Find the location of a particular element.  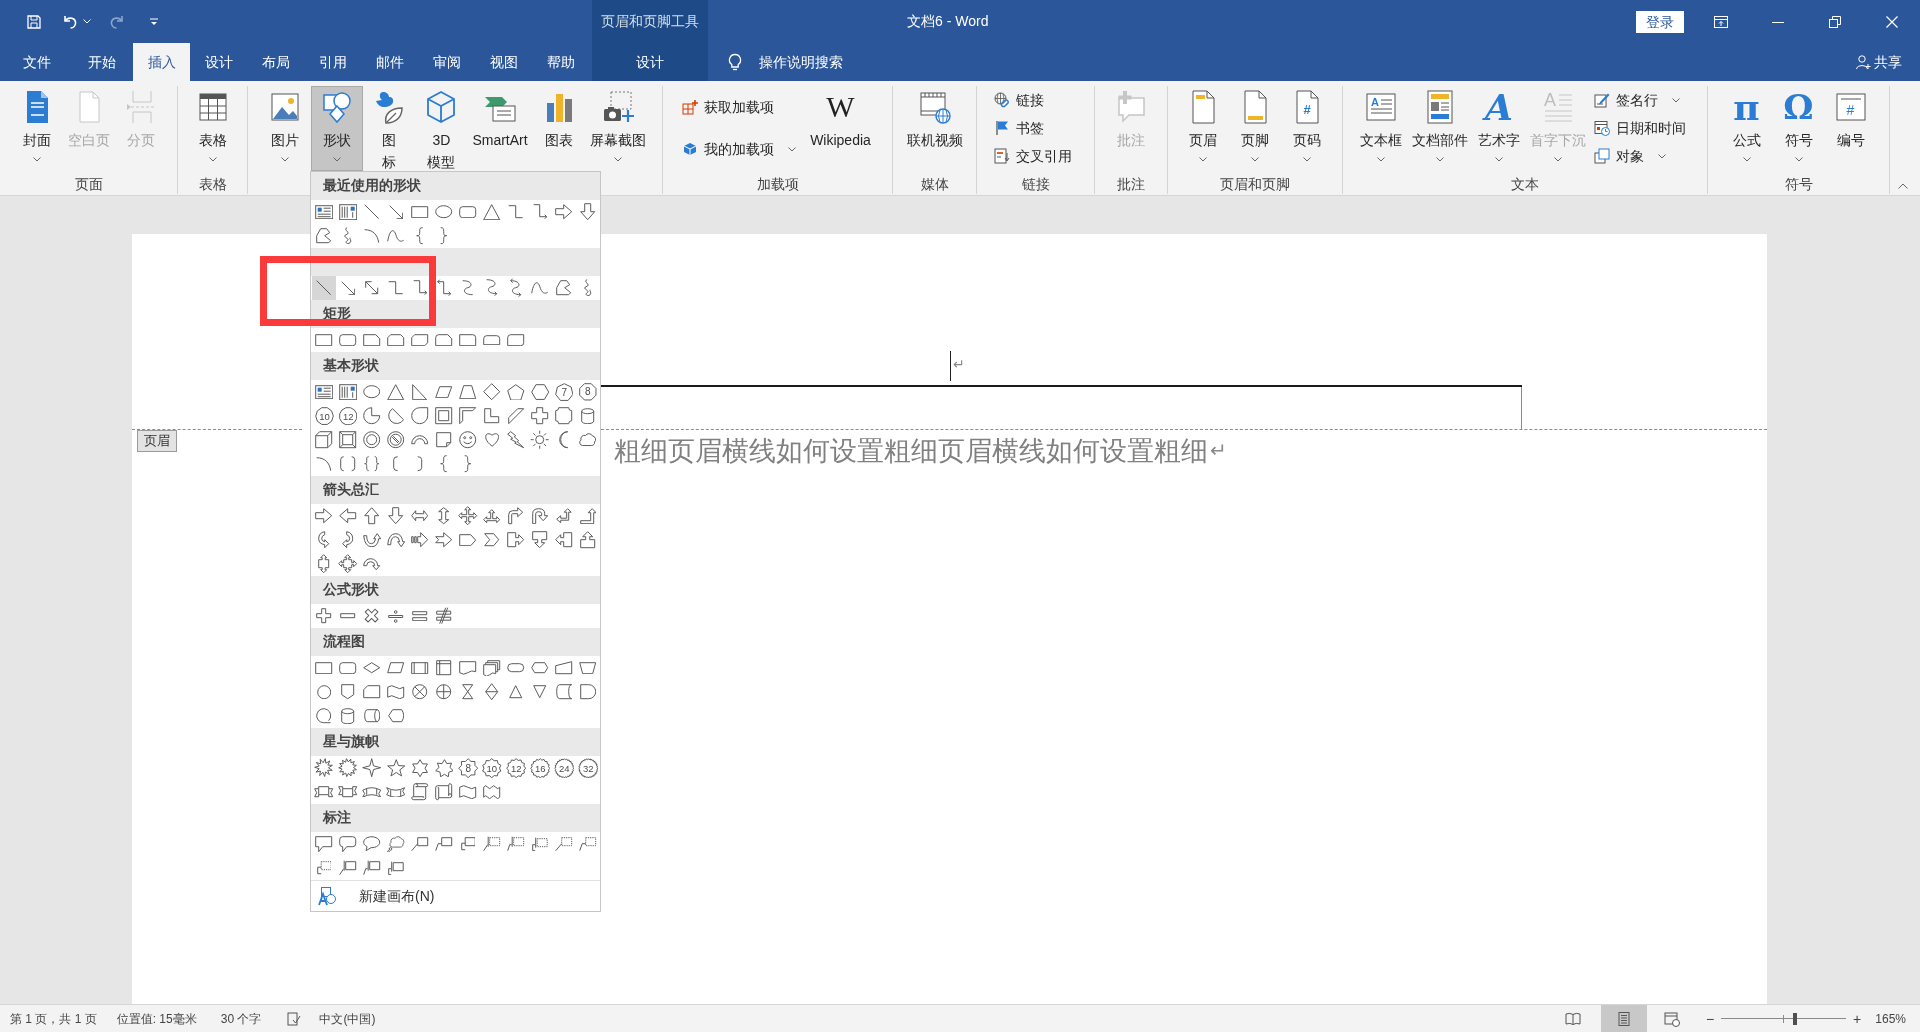

double-arrow-line-icon is located at coordinates (372, 288).